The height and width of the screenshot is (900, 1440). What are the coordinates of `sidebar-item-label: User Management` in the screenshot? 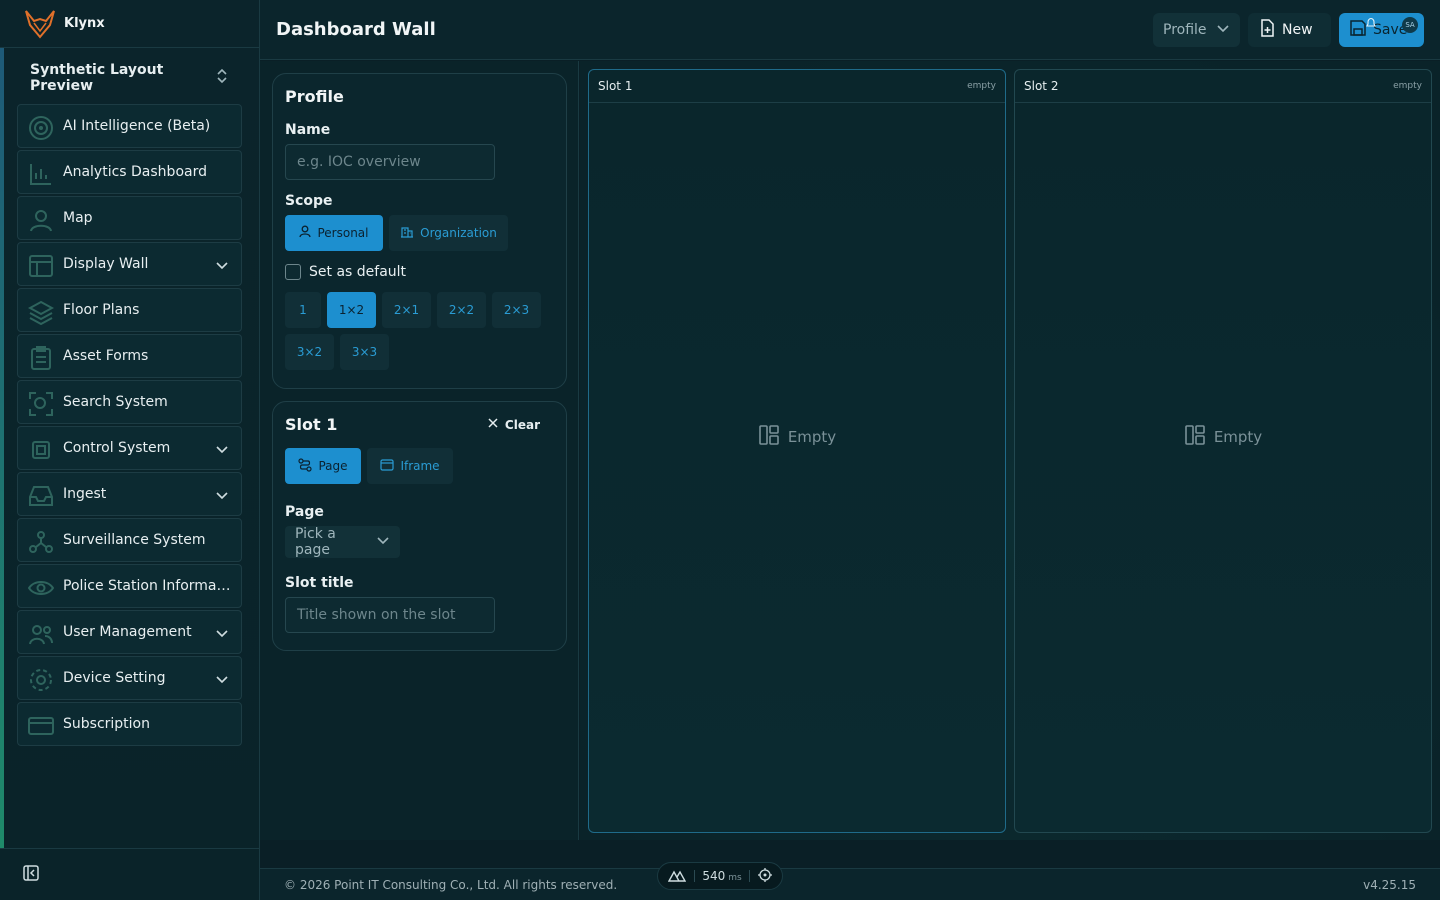 It's located at (127, 632).